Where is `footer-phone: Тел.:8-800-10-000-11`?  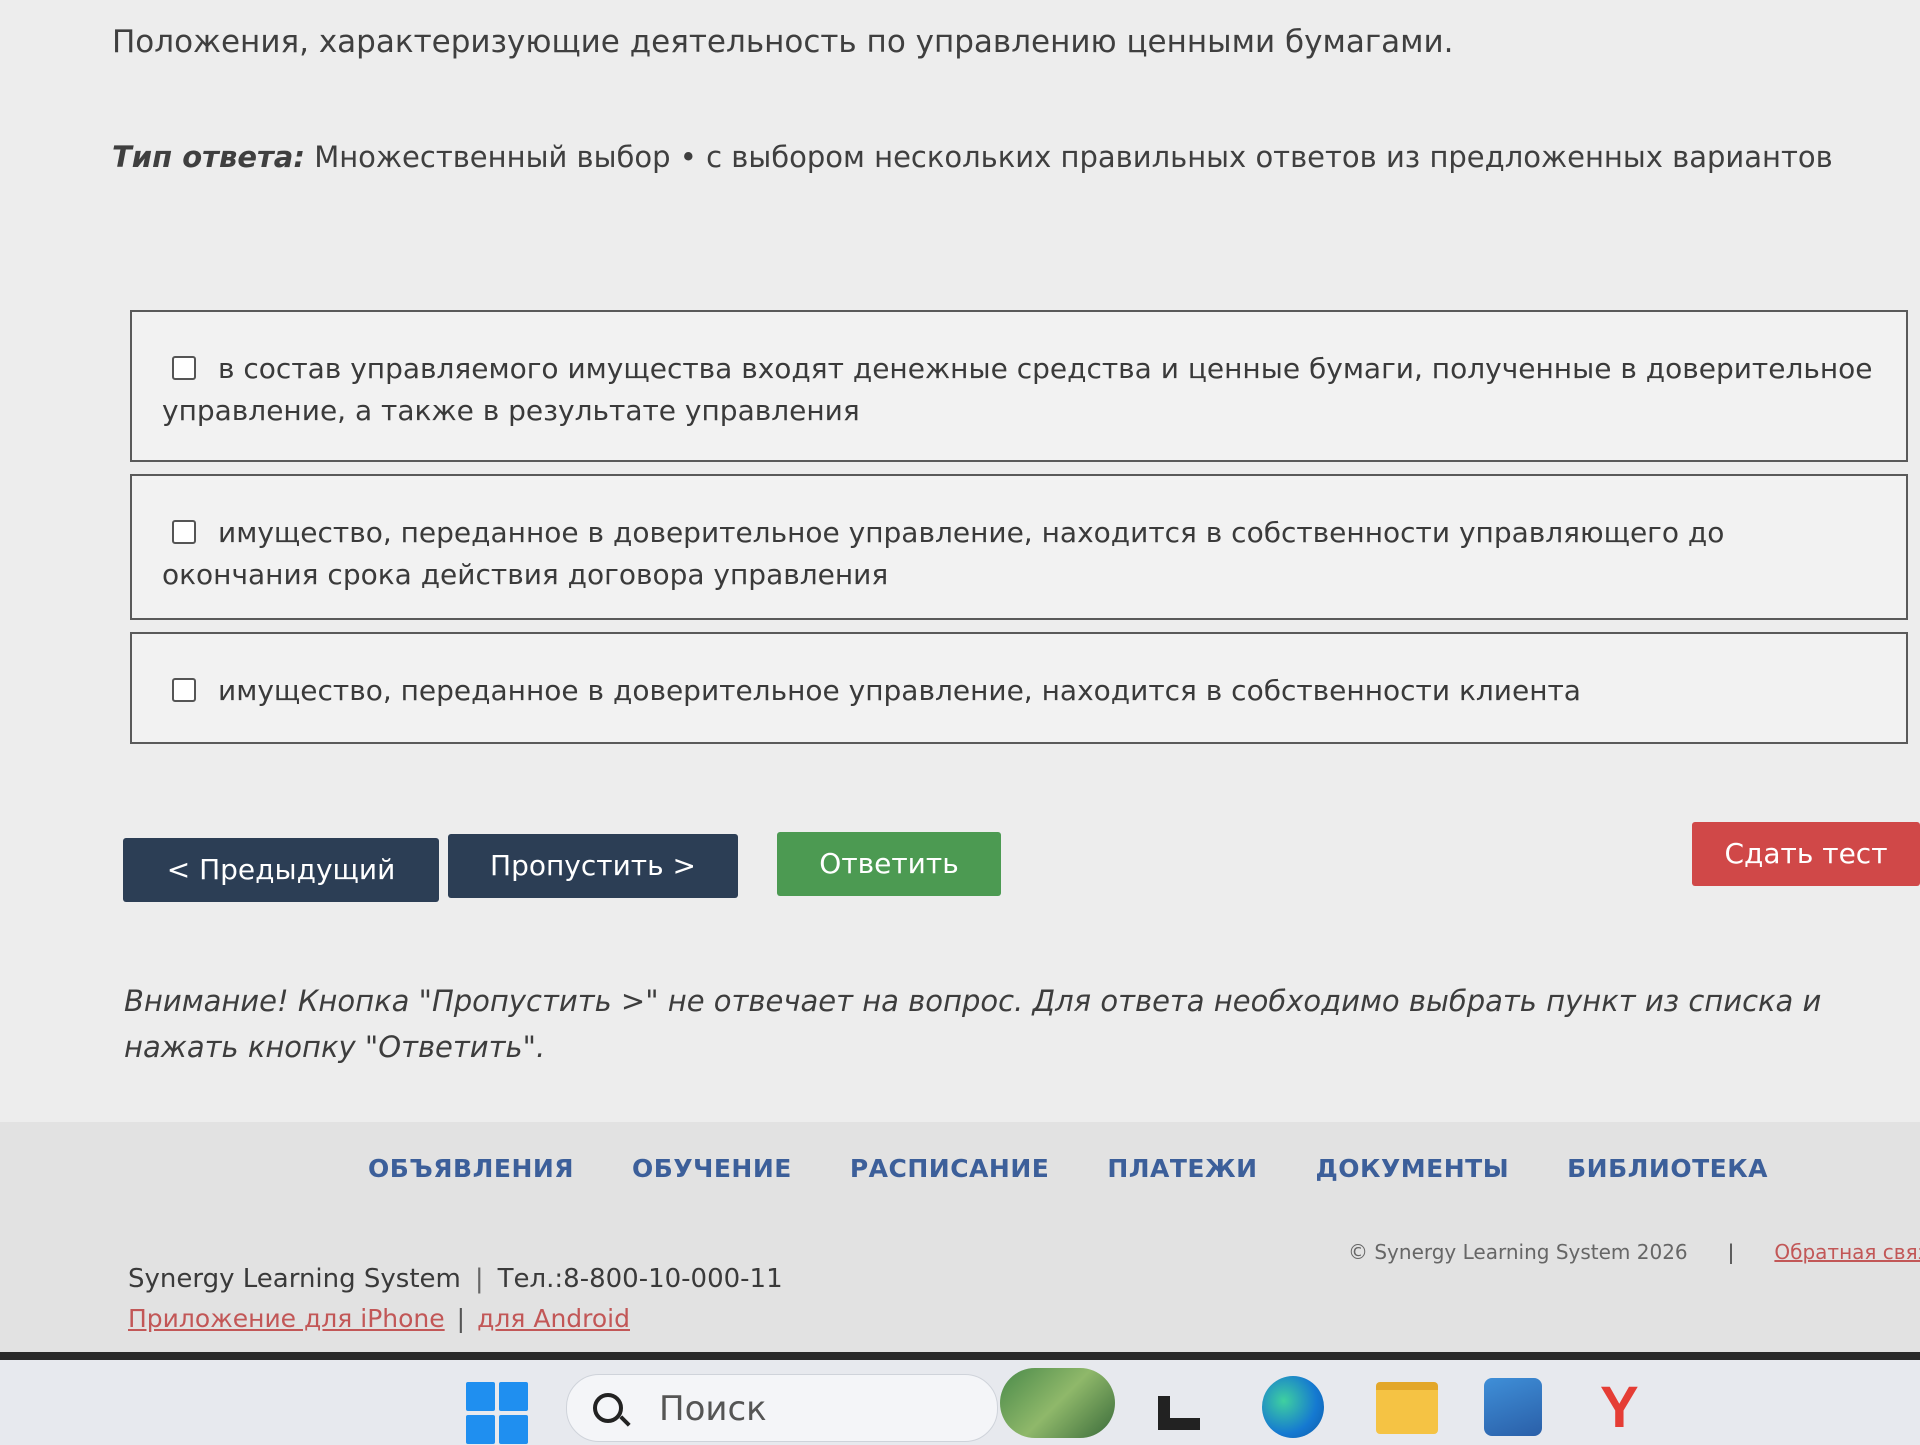
footer-phone: Тел.:8-800-10-000-11 is located at coordinates (640, 1279).